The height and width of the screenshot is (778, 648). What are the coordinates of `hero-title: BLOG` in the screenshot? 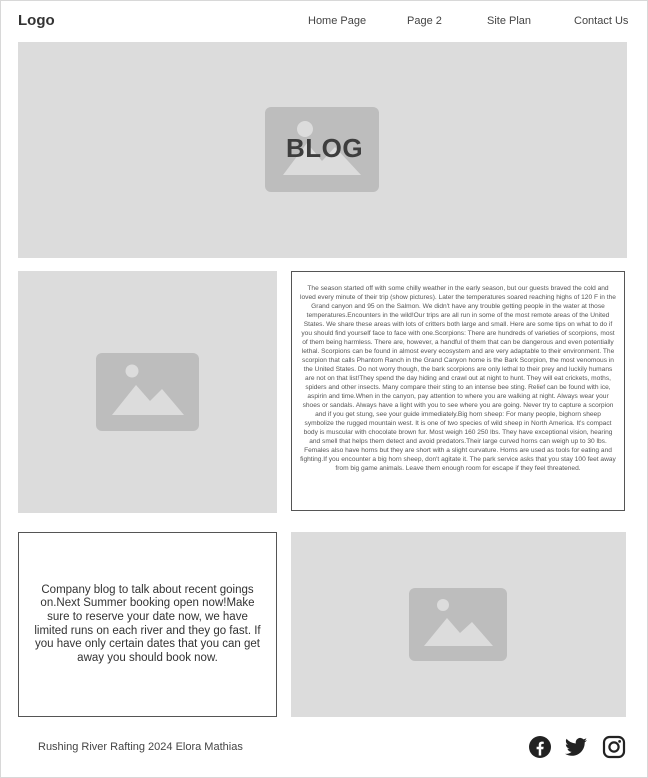 It's located at (324, 148).